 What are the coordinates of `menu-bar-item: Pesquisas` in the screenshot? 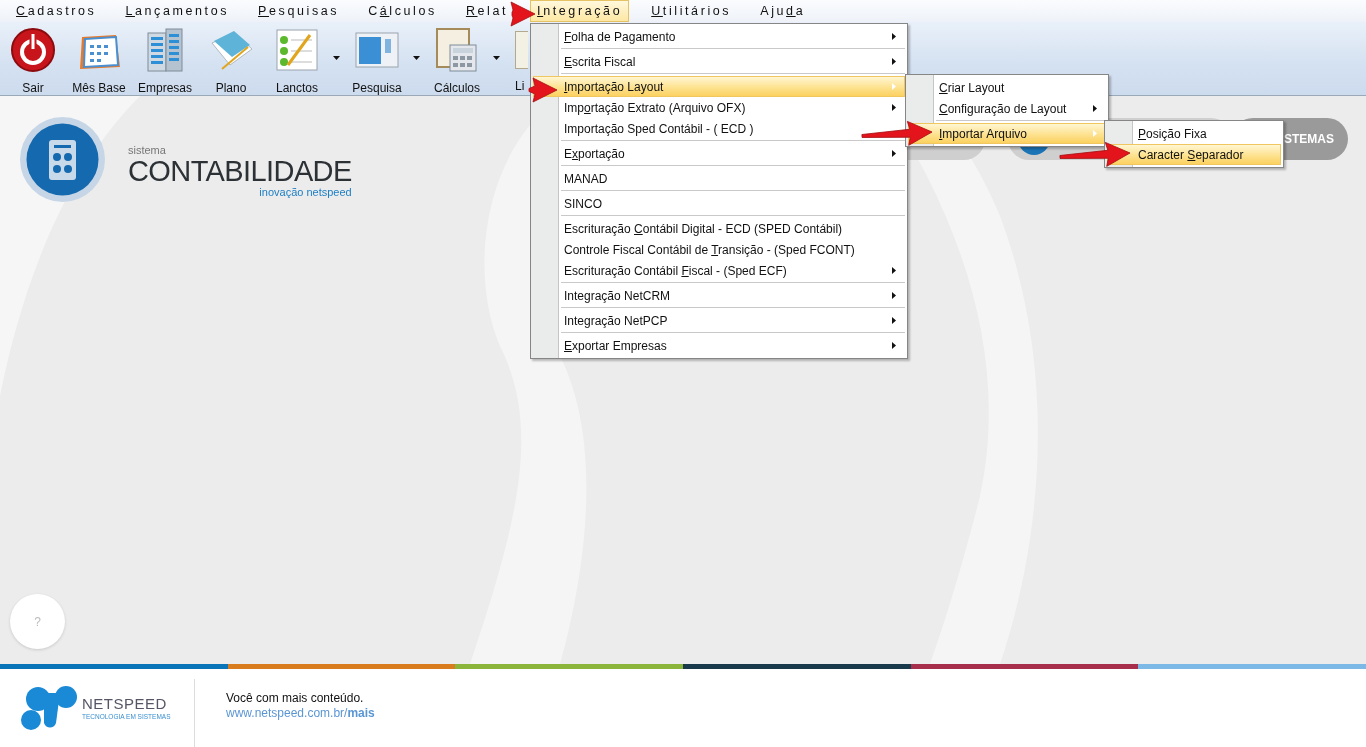 It's located at (299, 11).